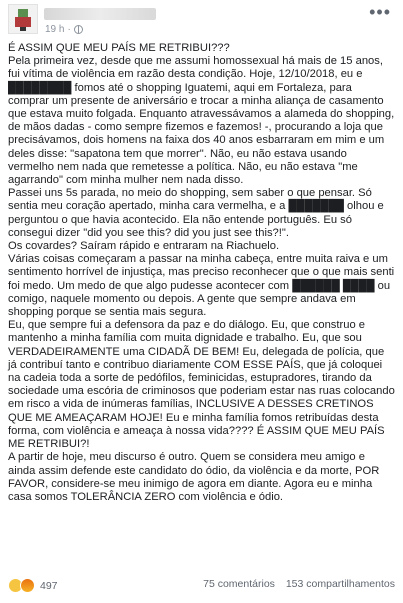 This screenshot has width=403, height=603. Describe the element at coordinates (380, 12) in the screenshot. I see `more-options-icon: •••` at that location.